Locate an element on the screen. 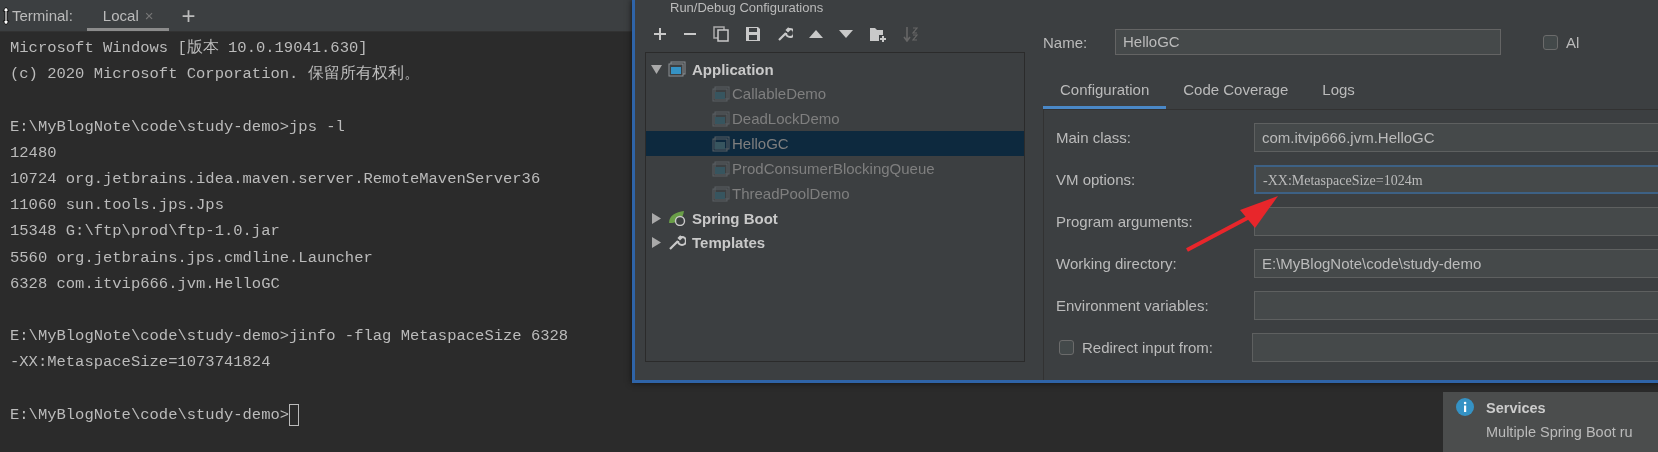 Image resolution: width=1658 pixels, height=452 pixels. add-icon is located at coordinates (660, 34).